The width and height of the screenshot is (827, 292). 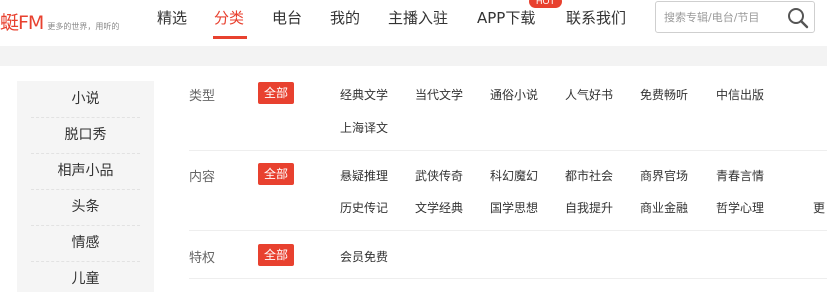 What do you see at coordinates (202, 258) in the screenshot?
I see `filter-label-privilege: 特权` at bounding box center [202, 258].